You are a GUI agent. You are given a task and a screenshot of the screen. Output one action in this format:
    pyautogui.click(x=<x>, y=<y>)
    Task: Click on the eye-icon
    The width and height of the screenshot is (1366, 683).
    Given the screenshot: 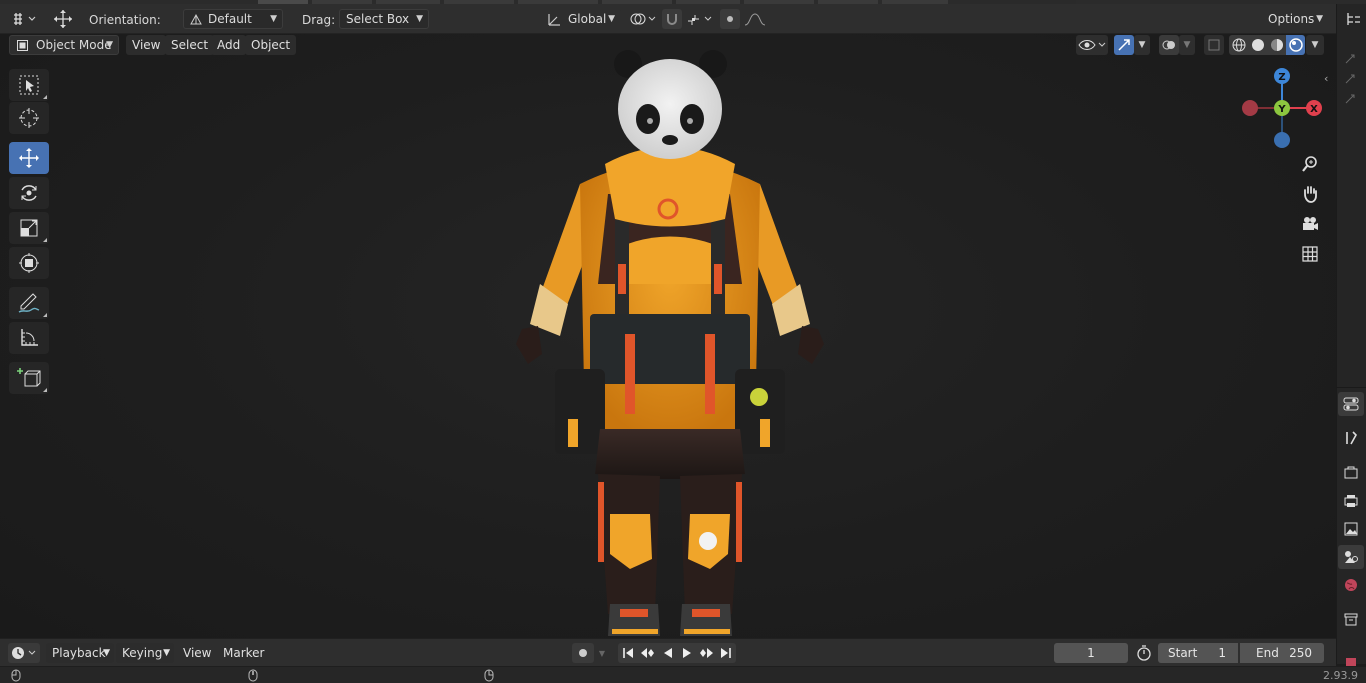 What is the action you would take?
    pyautogui.click(x=1092, y=45)
    